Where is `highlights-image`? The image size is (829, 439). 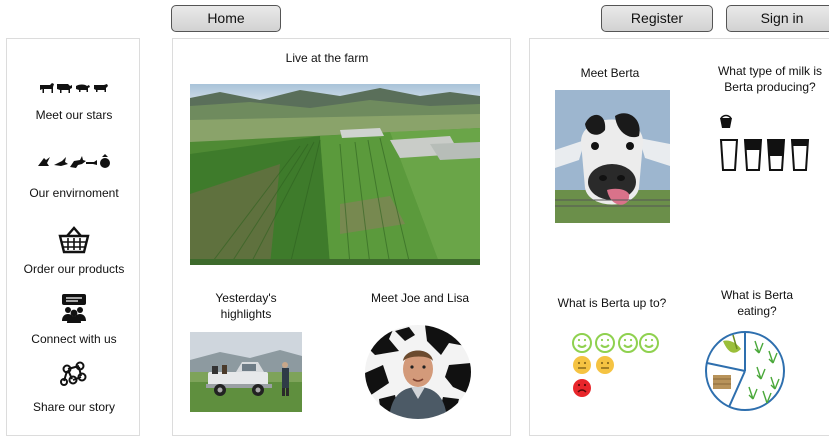
highlights-image is located at coordinates (246, 372).